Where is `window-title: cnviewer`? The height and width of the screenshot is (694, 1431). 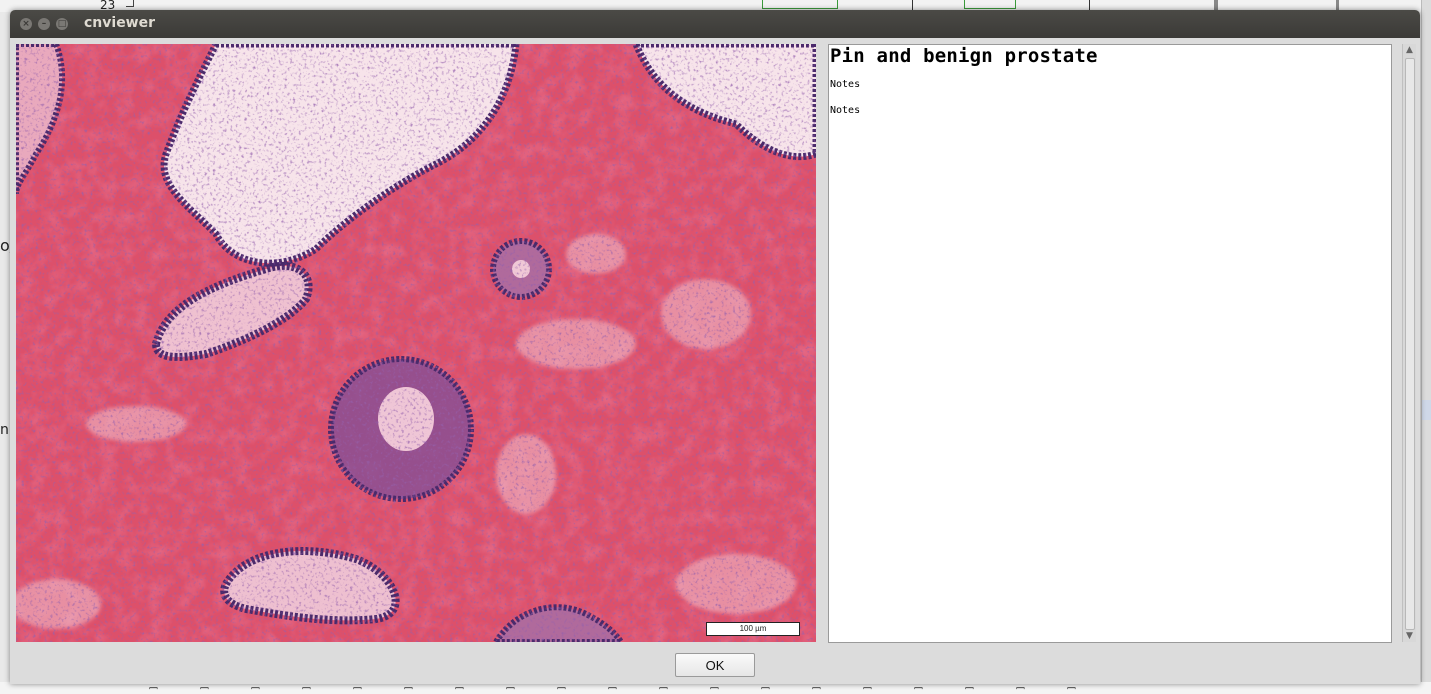
window-title: cnviewer is located at coordinates (120, 23).